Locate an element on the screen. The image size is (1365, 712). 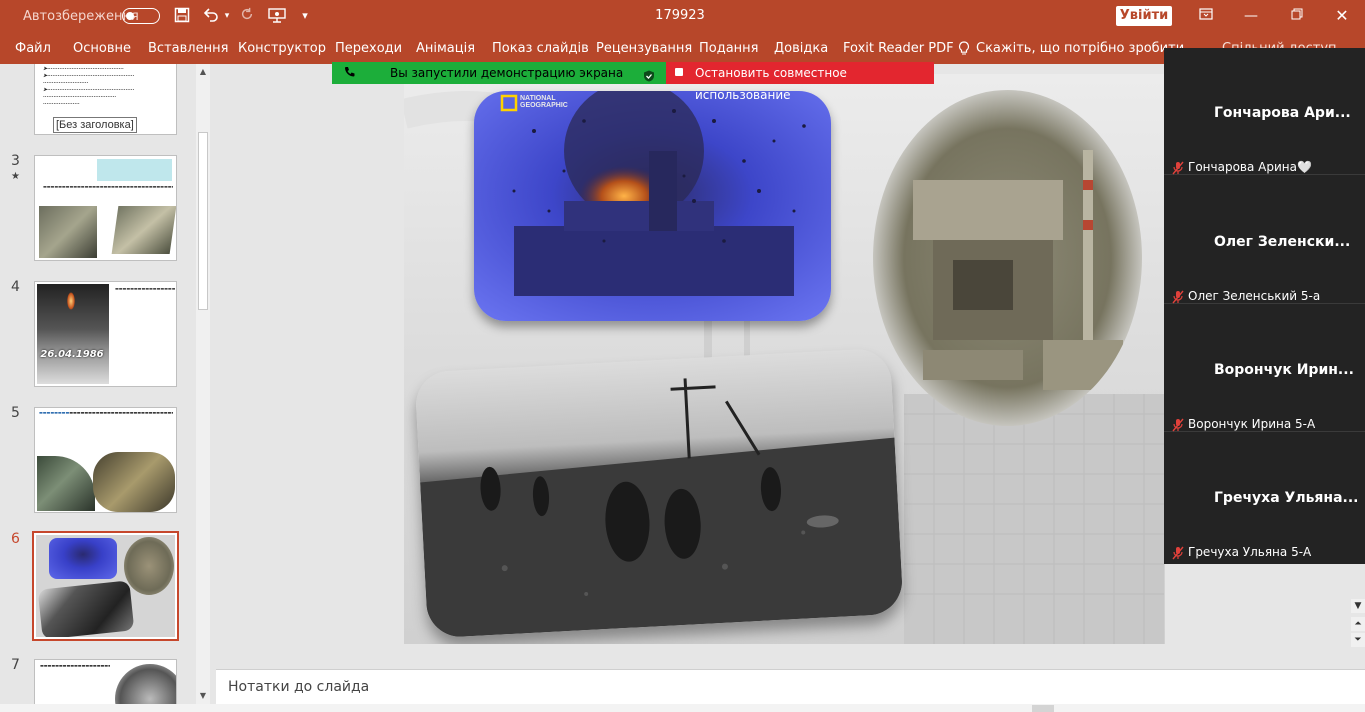
tab-foxit: Foxit Reader PDF is located at coordinates (898, 48).